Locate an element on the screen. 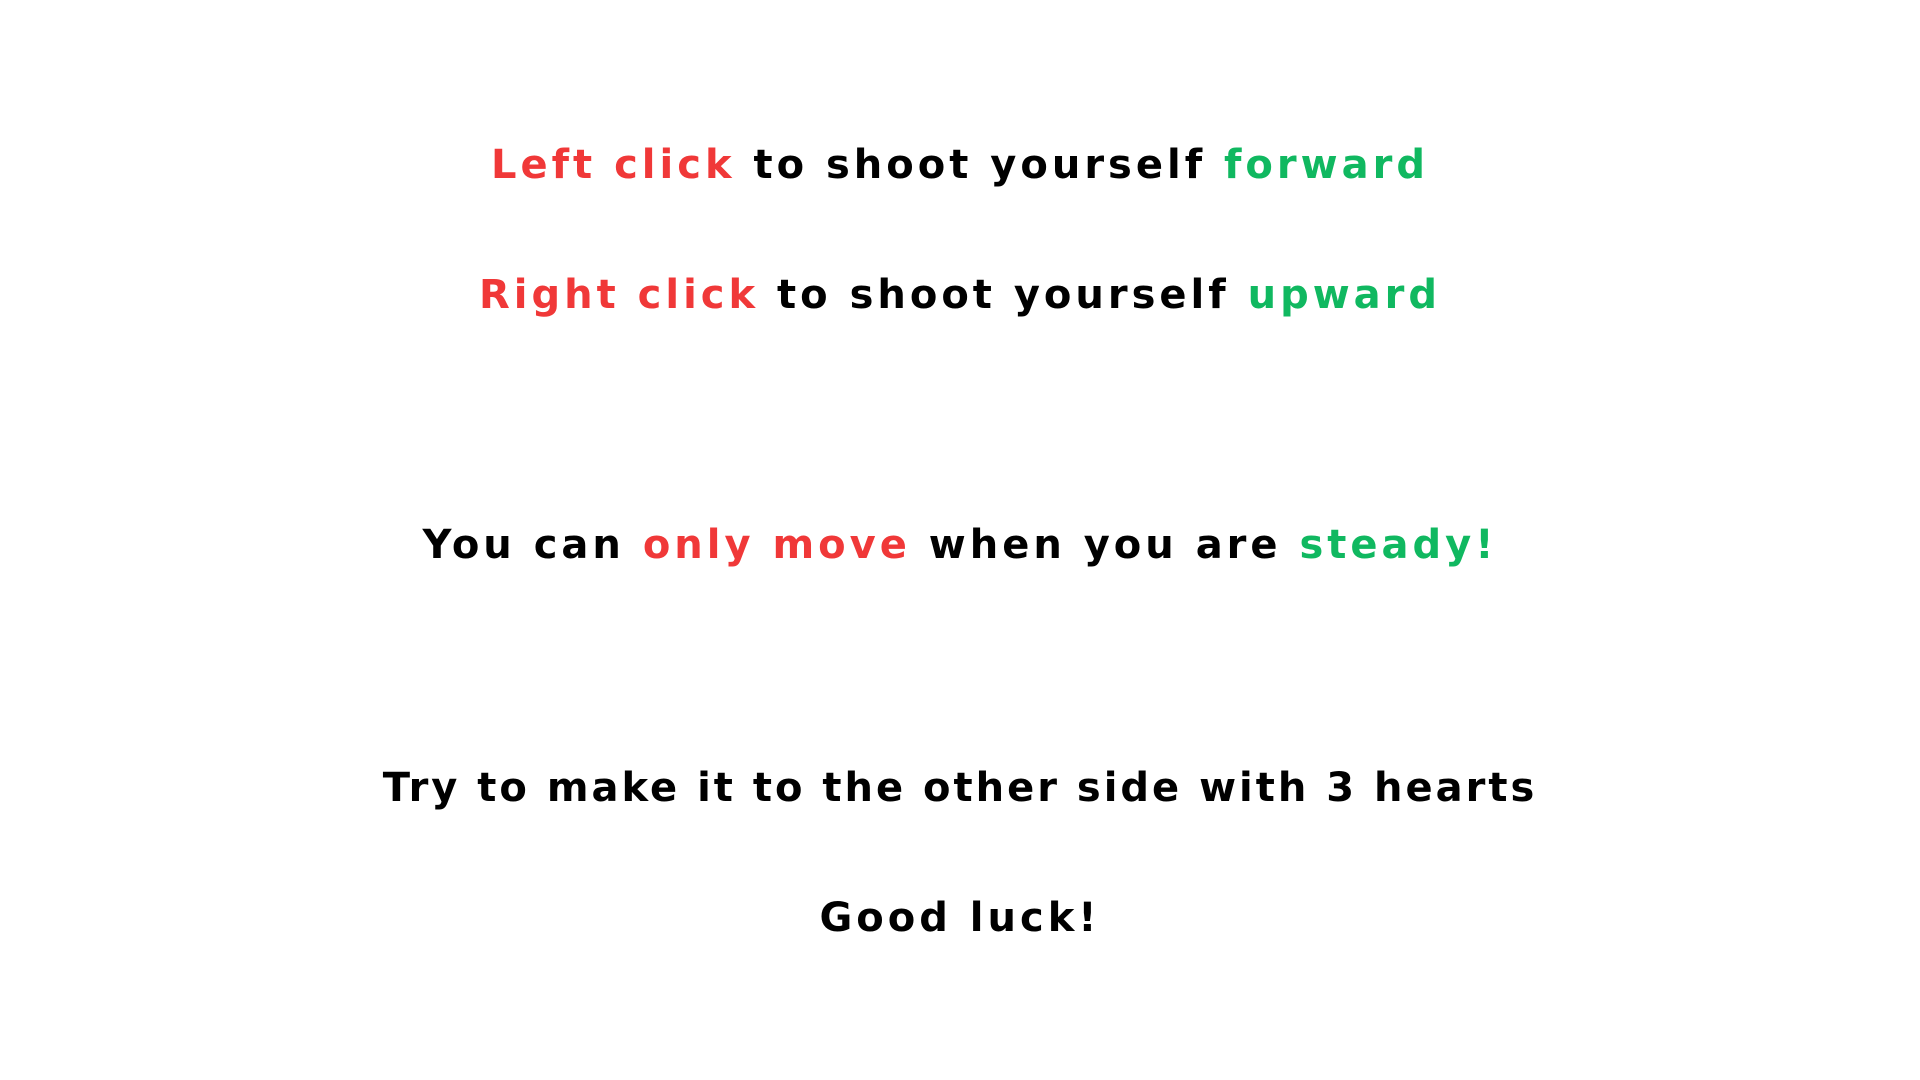 This screenshot has height=1080, width=1920. upward-label: upward is located at coordinates (1344, 295).